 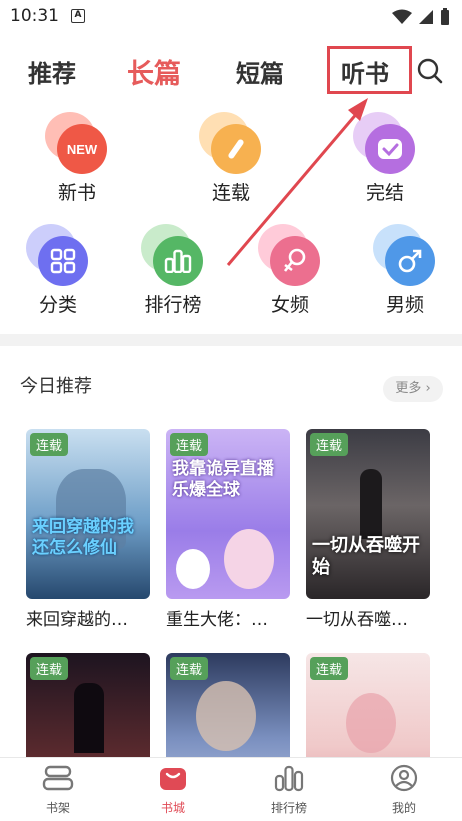 What do you see at coordinates (368, 514) in the screenshot?
I see `book-cover: 连载 一切从吞噬开始` at bounding box center [368, 514].